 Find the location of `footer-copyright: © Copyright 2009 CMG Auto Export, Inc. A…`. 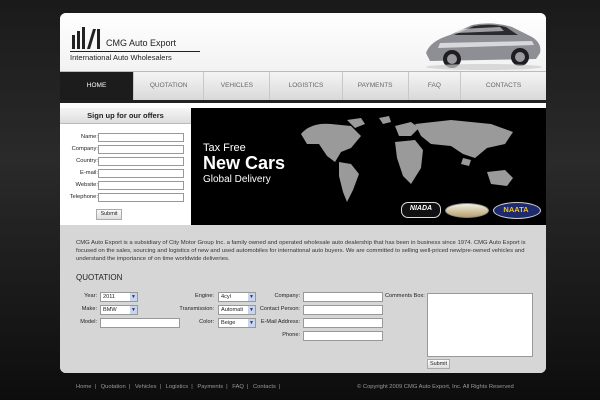

footer-copyright: © Copyright 2009 CMG Auto Export, Inc. A… is located at coordinates (435, 387).